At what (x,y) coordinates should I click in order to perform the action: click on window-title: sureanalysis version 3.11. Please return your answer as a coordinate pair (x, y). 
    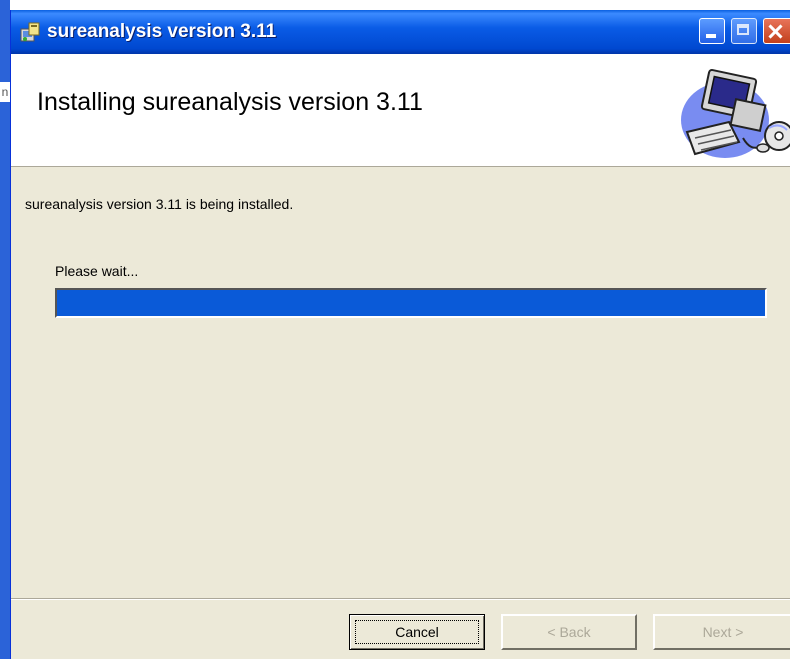
    Looking at the image, I should click on (162, 31).